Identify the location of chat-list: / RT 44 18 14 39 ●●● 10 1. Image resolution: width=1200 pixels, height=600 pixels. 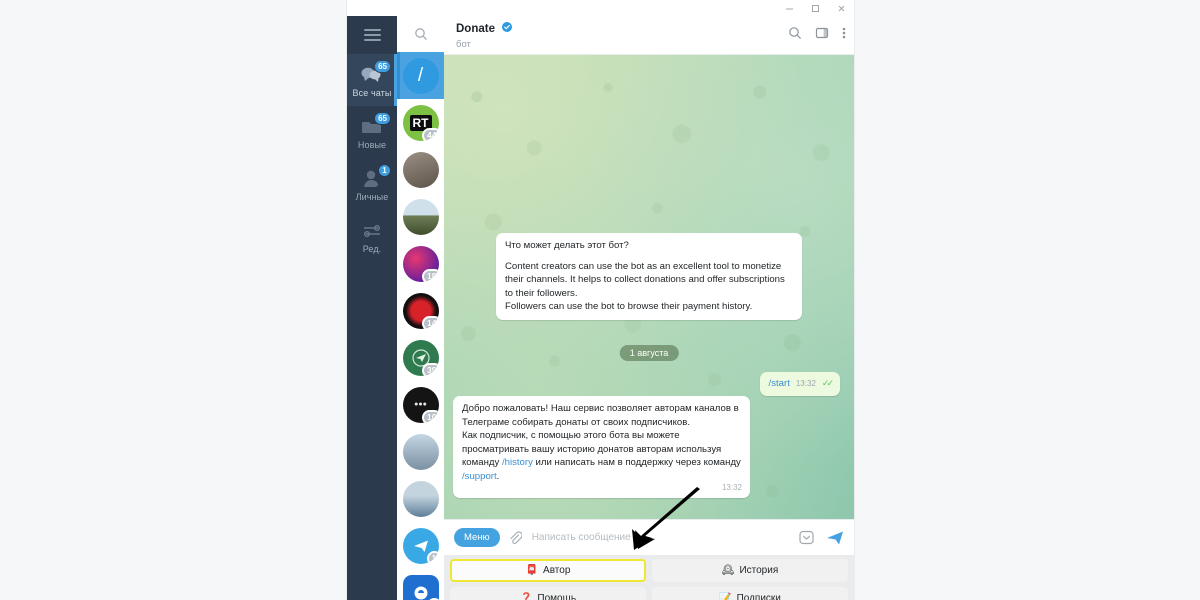
(420, 308).